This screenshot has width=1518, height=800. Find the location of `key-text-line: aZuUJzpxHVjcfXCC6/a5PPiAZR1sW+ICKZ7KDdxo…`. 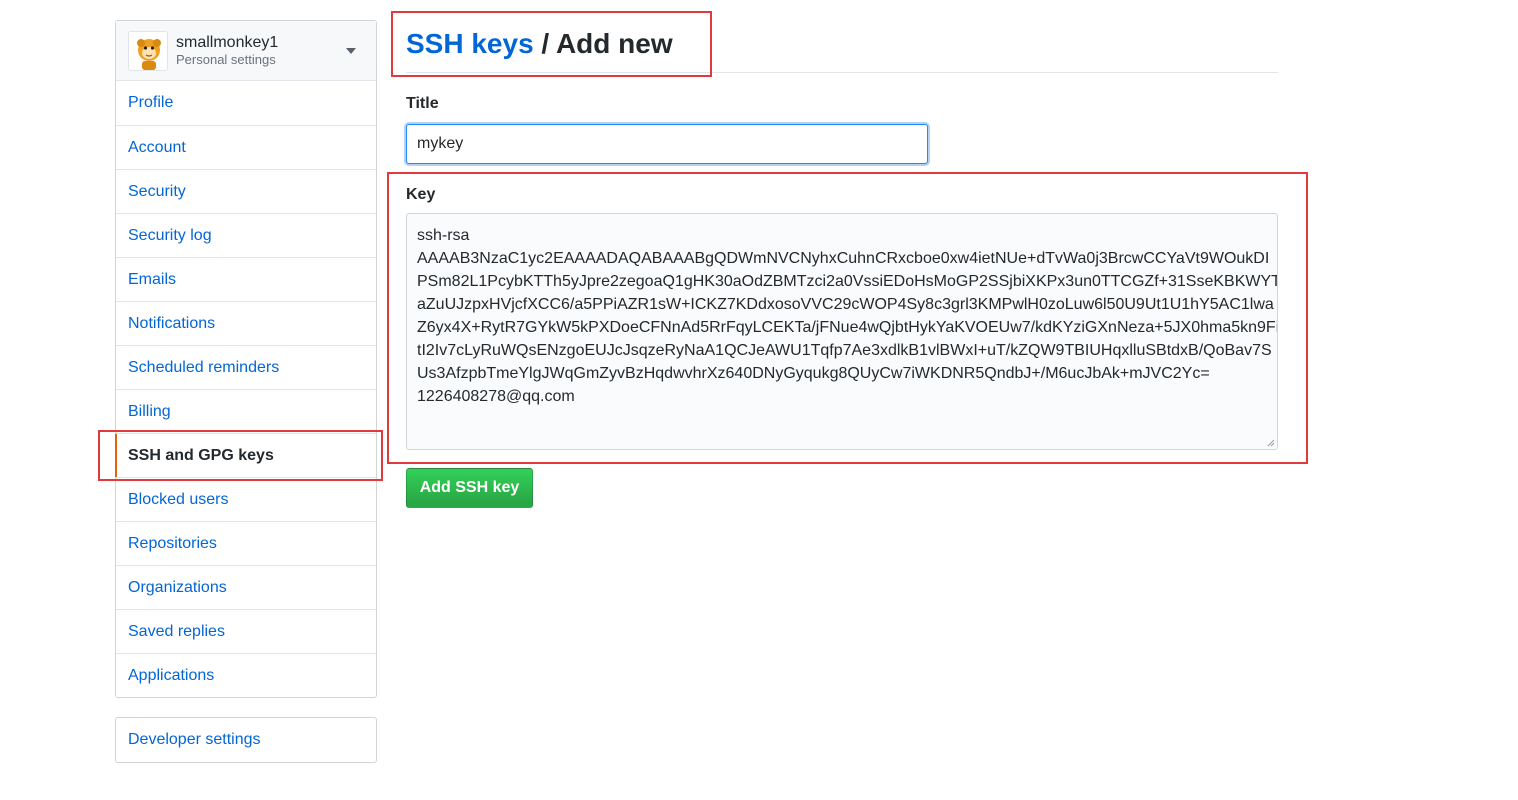

key-text-line: aZuUJzpxHVjcfXCC6/a5PPiAZR1sW+ICKZ7KDdxo… is located at coordinates (845, 304).